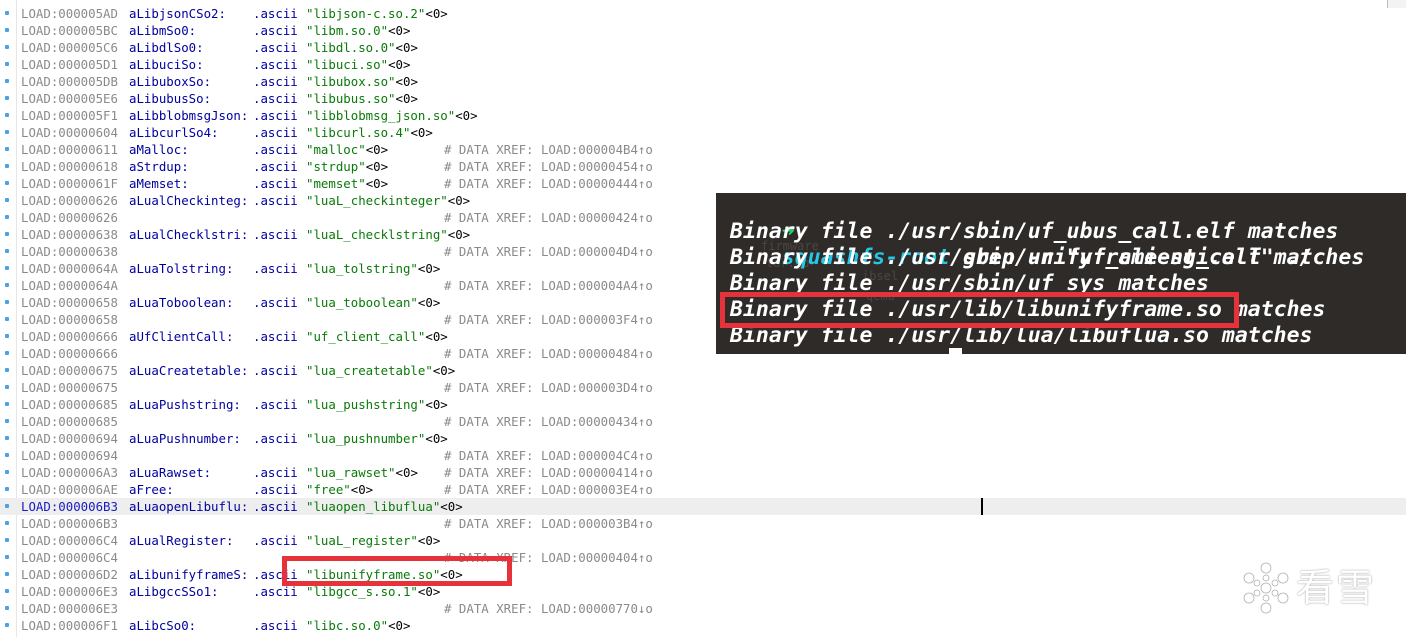 The width and height of the screenshot is (1406, 637). I want to click on line-string-value: "libuci.so"<0>, so click(358, 64).